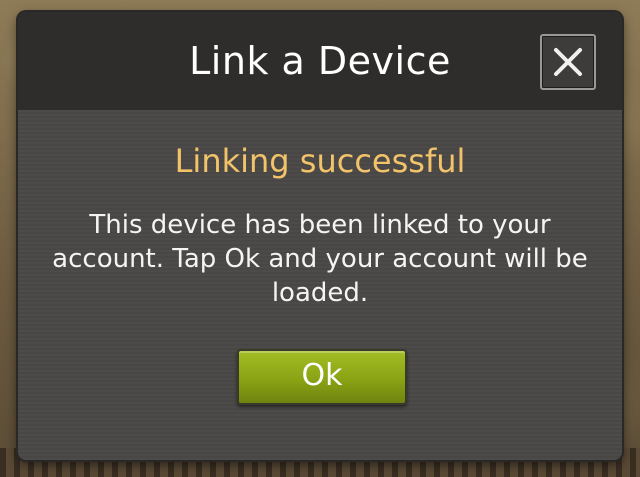 The image size is (640, 477). I want to click on dialog-title: Link a Device, so click(320, 61).